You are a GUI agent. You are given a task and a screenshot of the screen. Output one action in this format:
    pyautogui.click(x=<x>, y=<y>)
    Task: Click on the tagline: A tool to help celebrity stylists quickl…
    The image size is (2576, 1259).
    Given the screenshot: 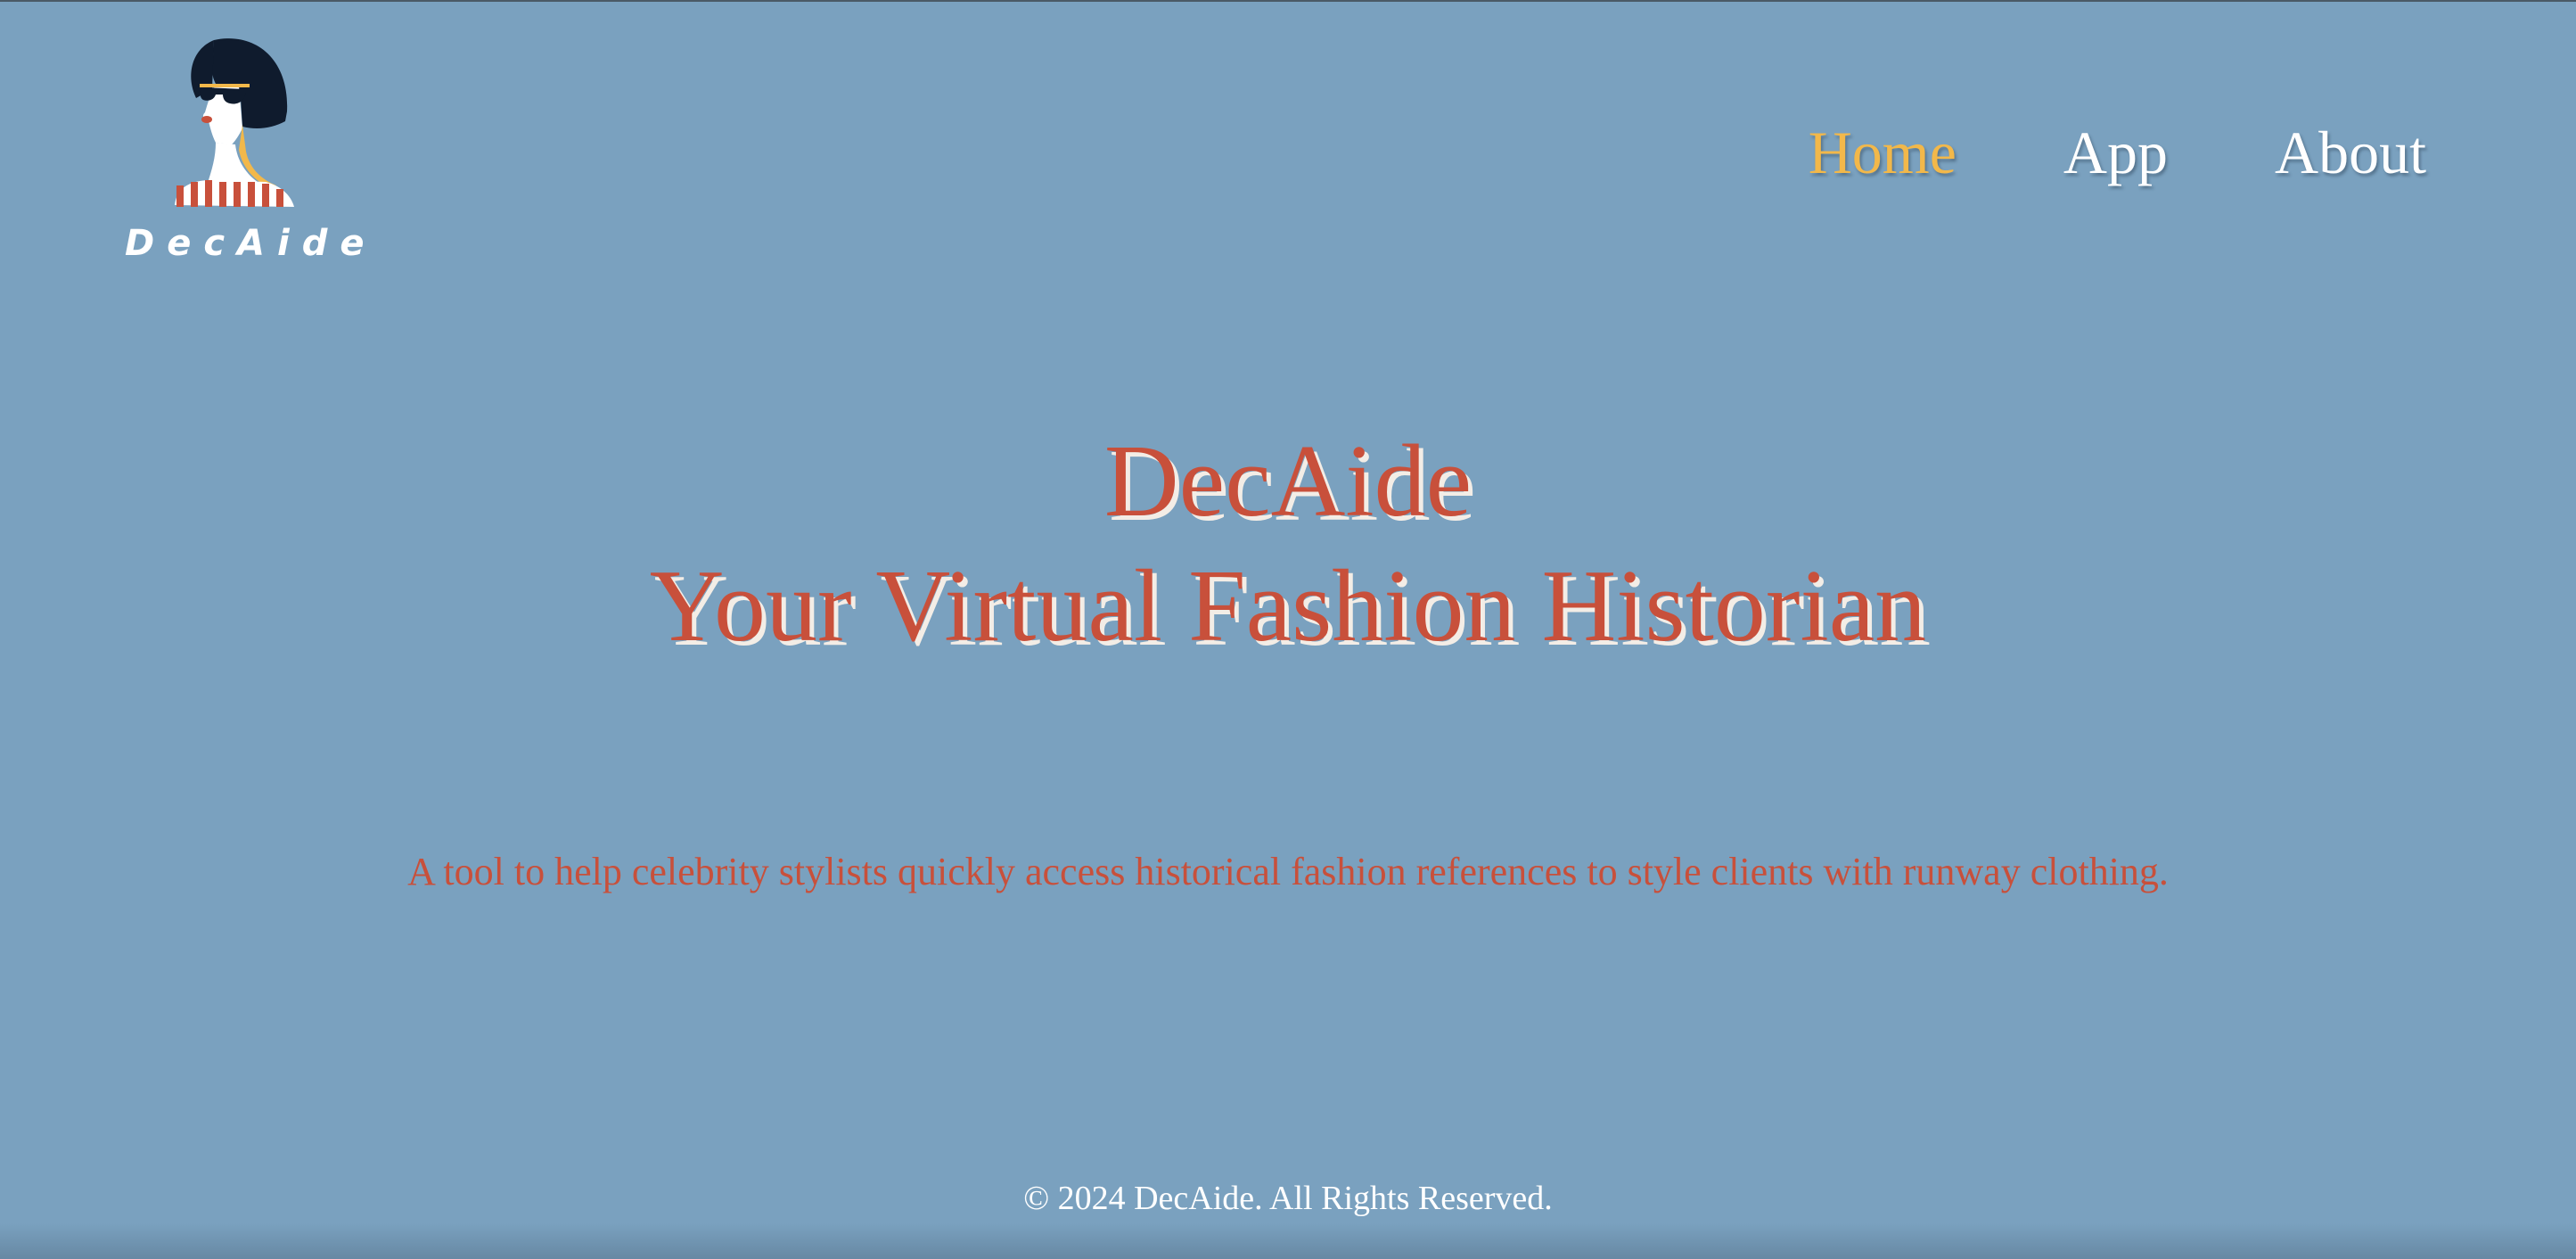 What is the action you would take?
    pyautogui.click(x=1288, y=871)
    